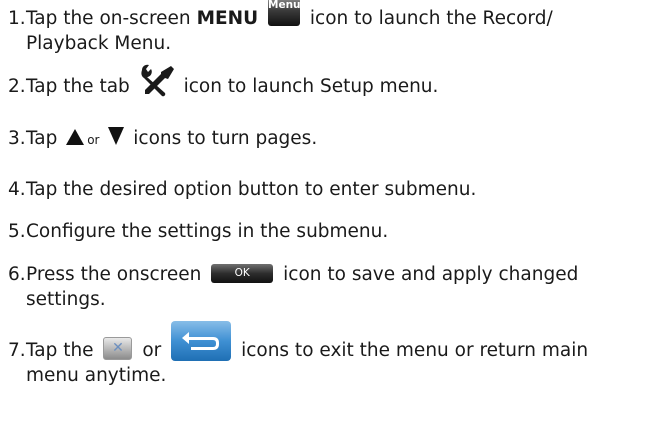  What do you see at coordinates (17, 189) in the screenshot?
I see `step-number: 4.` at bounding box center [17, 189].